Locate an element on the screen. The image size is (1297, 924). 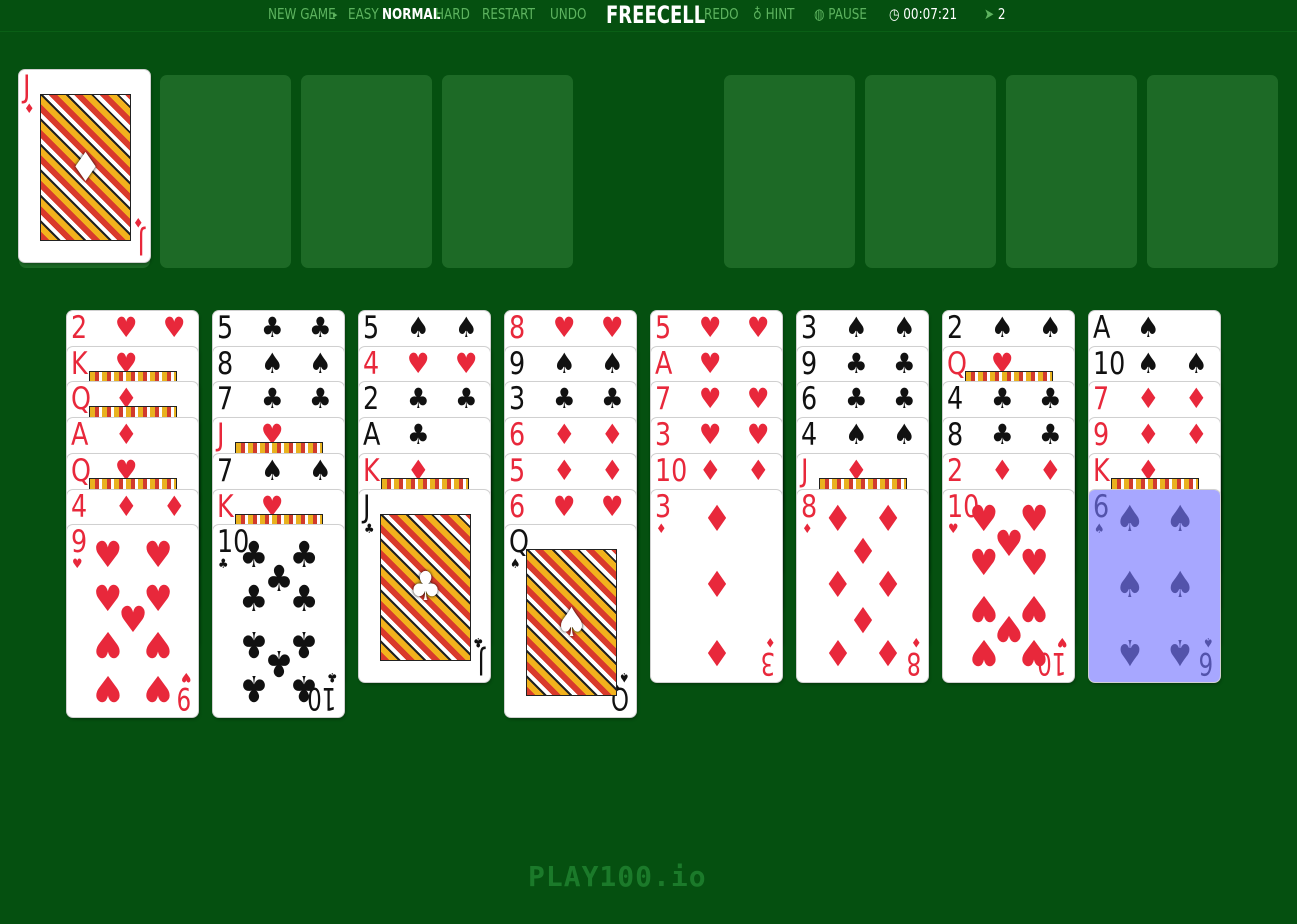
card-rank: 8 is located at coordinates (225, 364).